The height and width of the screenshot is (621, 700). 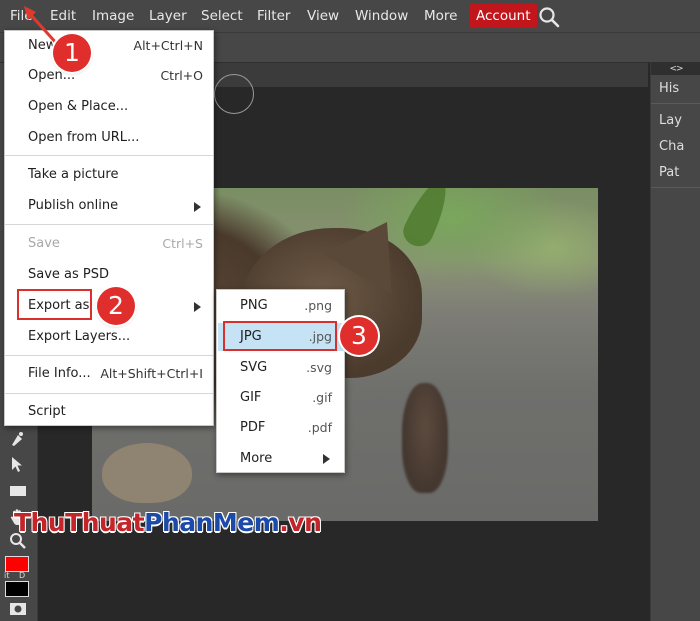 What do you see at coordinates (113, 16) in the screenshot?
I see `menu-image: Image` at bounding box center [113, 16].